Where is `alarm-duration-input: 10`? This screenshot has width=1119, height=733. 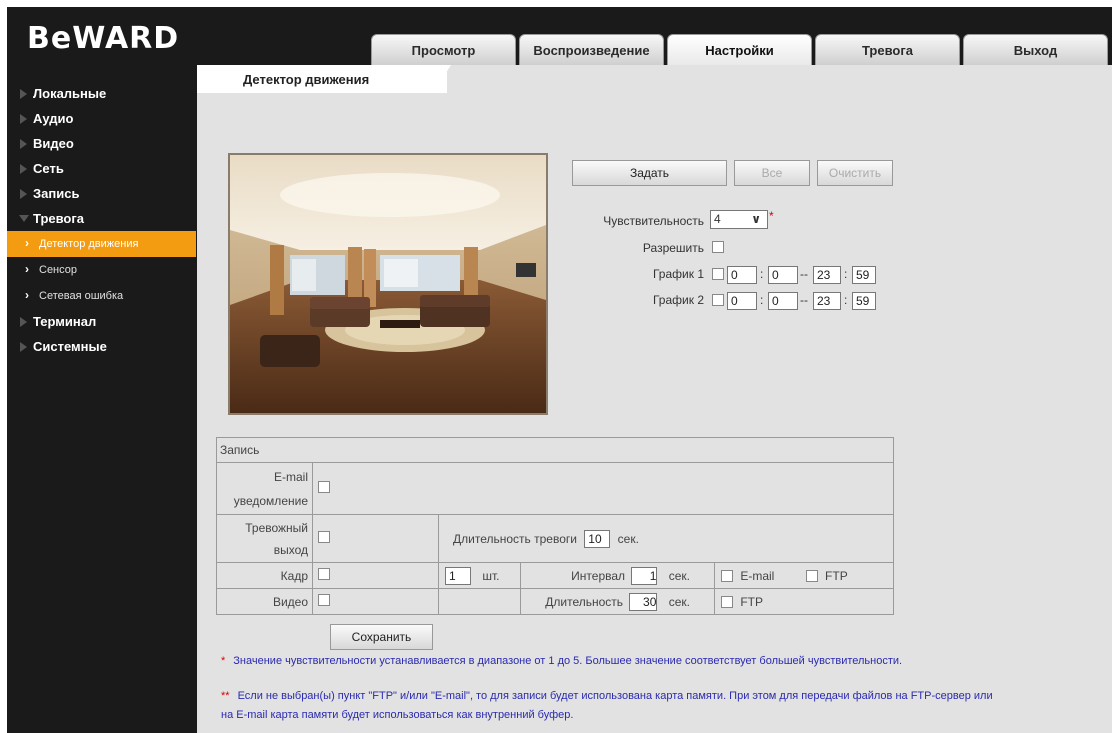
alarm-duration-input: 10 is located at coordinates (597, 538).